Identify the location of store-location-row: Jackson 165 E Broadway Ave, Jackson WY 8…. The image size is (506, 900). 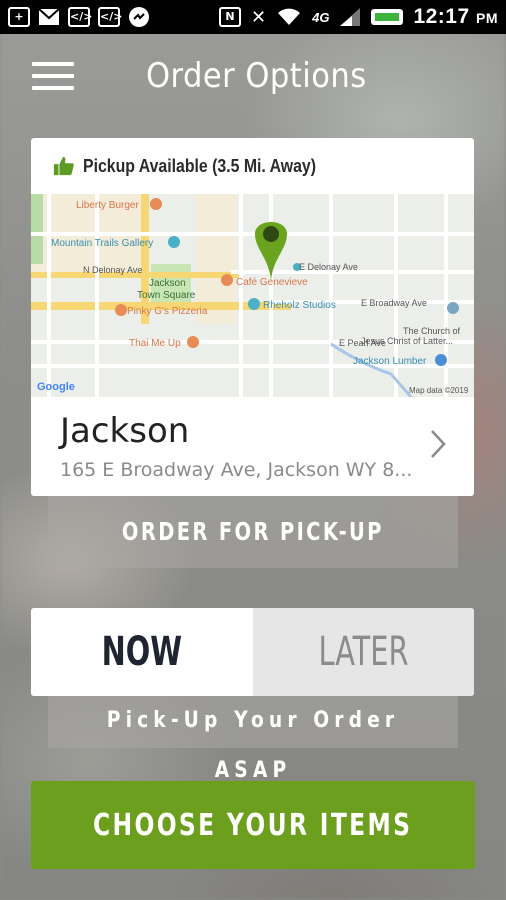
(252, 446).